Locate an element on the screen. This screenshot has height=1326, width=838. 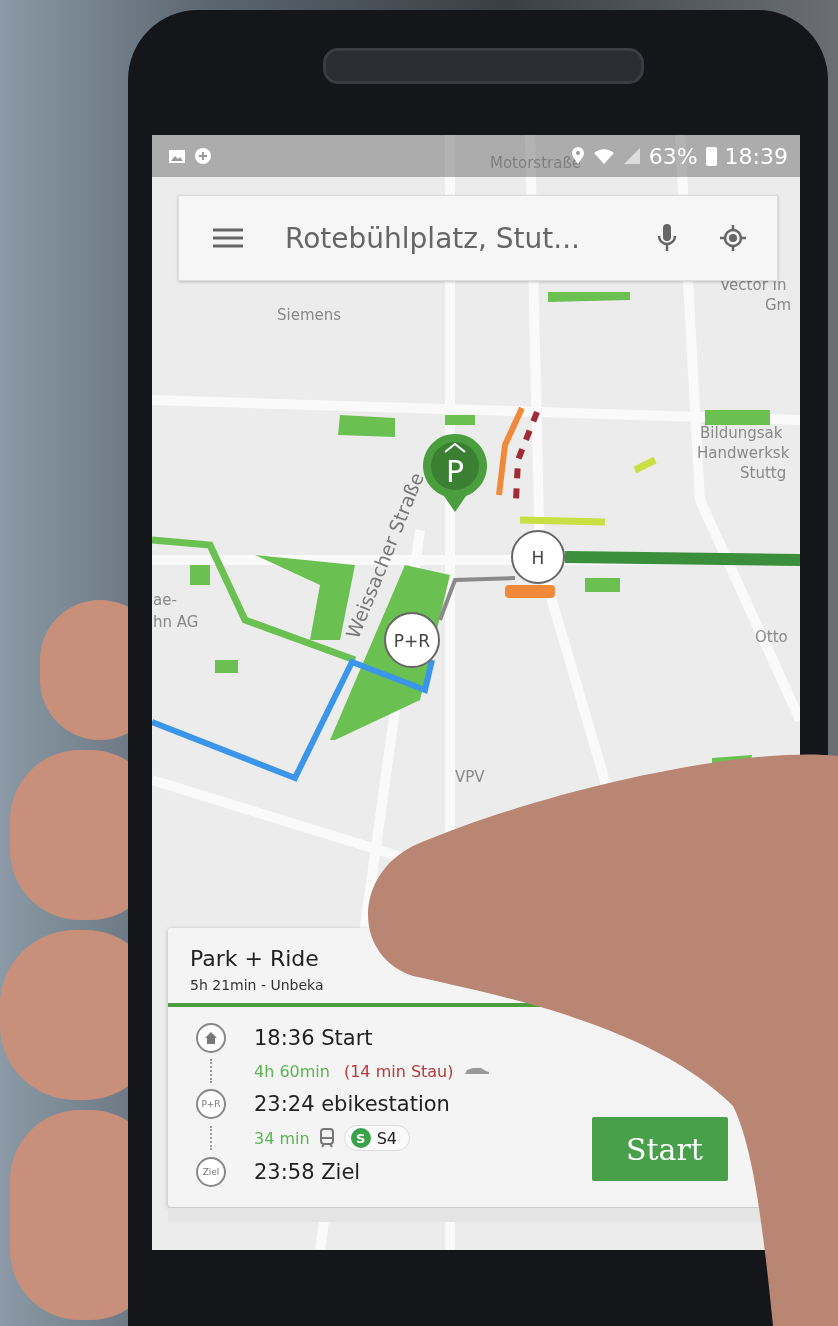
home-icon is located at coordinates (211, 1038).